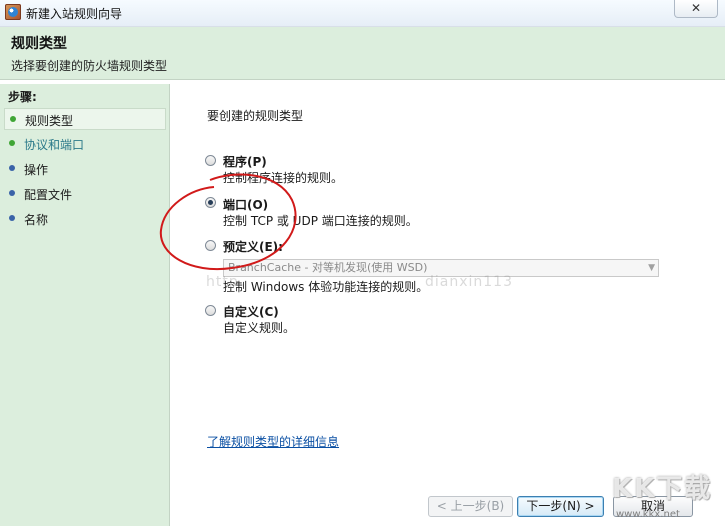 The width and height of the screenshot is (725, 526). What do you see at coordinates (362, 13) in the screenshot?
I see `title-bar: 新建入站规则向导 ✕` at bounding box center [362, 13].